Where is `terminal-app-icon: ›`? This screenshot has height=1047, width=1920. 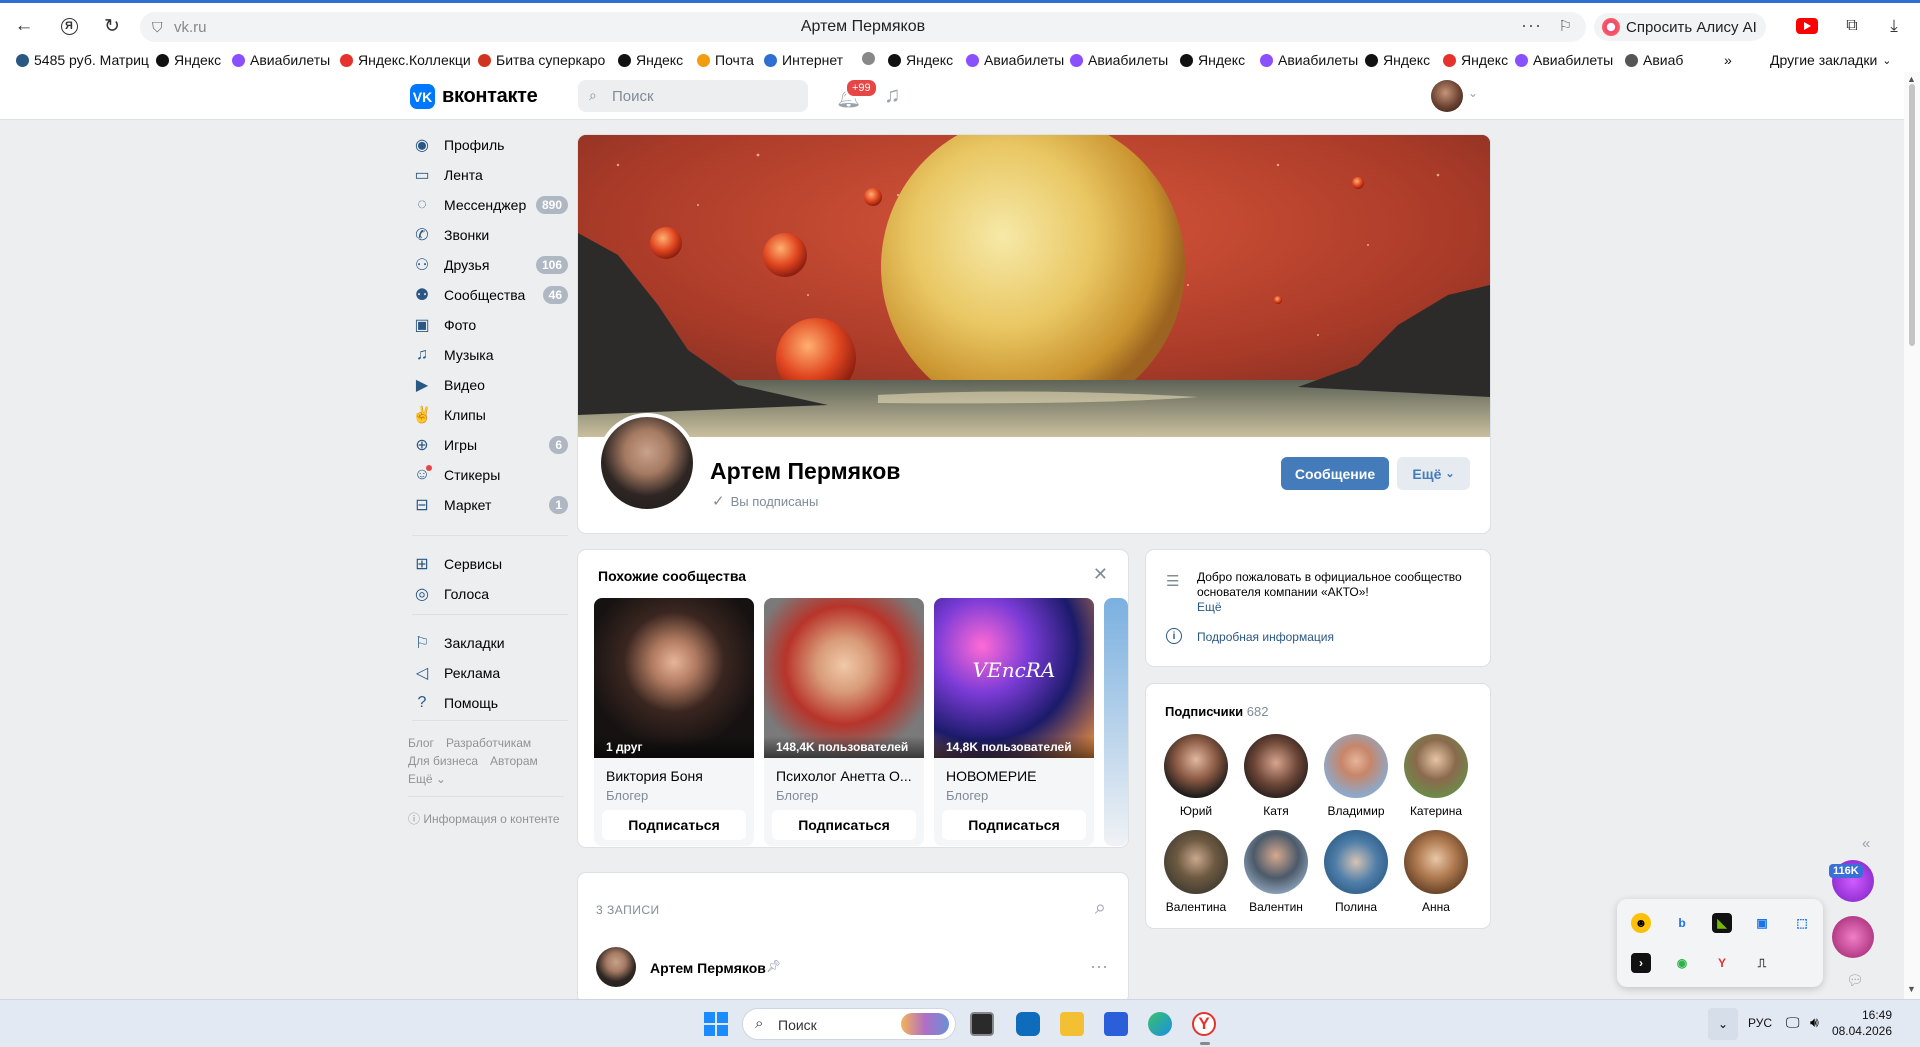
terminal-app-icon: › is located at coordinates (1641, 963).